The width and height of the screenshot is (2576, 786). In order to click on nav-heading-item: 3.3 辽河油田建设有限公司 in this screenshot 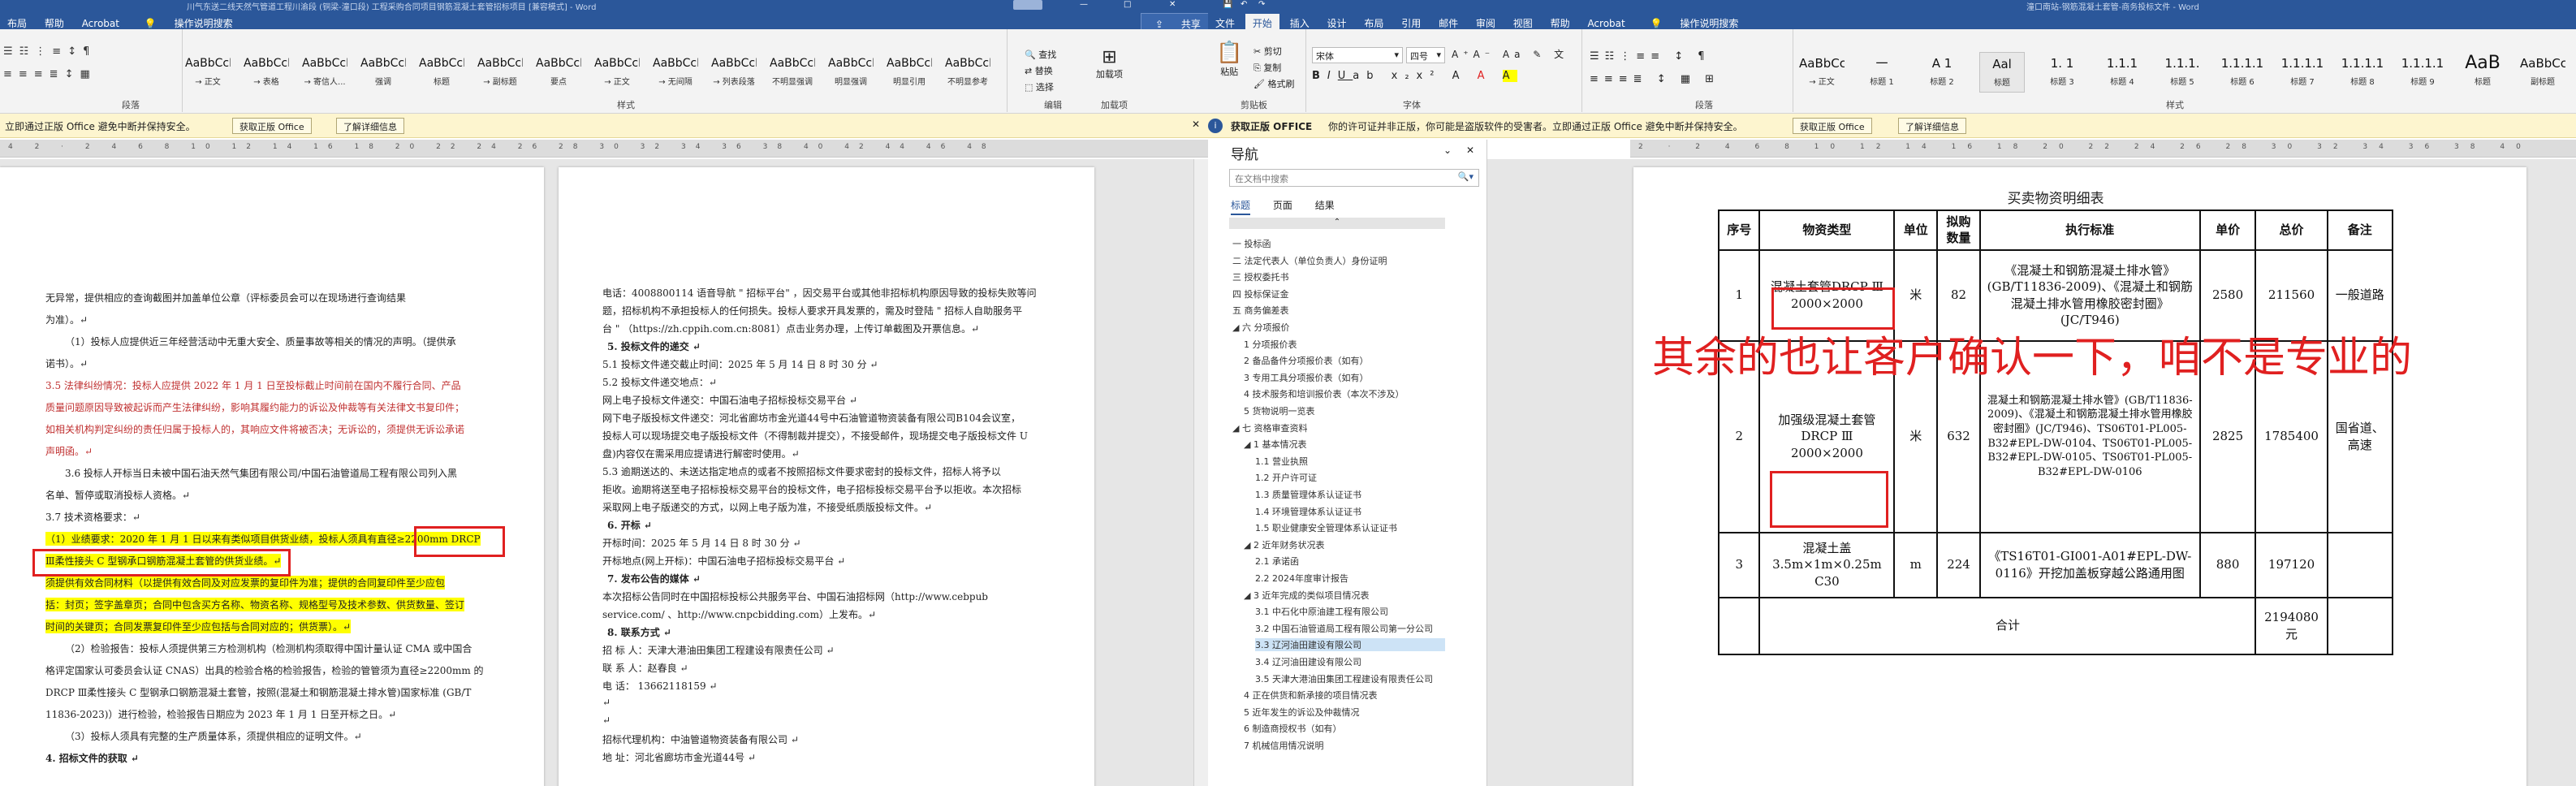, I will do `click(1350, 645)`.